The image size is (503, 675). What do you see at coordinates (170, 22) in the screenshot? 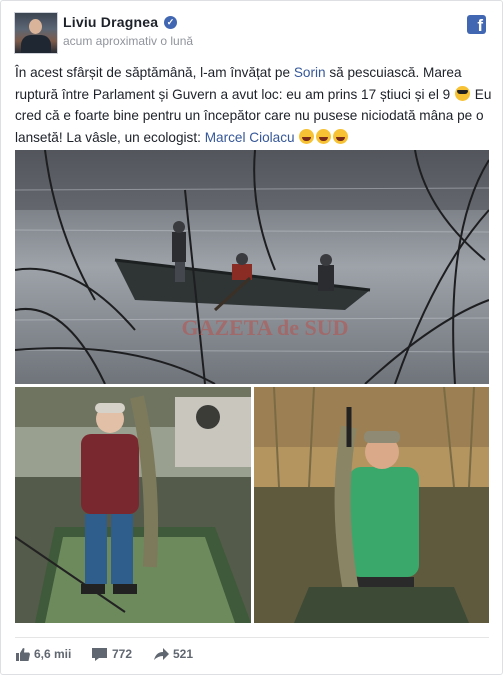
I see `verified-badge-icon: ✓` at bounding box center [170, 22].